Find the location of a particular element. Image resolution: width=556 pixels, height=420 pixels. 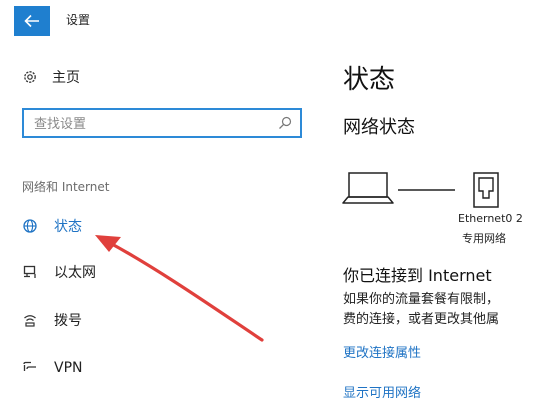

sidebar-item-ethernet: 以太网 is located at coordinates (59, 272).